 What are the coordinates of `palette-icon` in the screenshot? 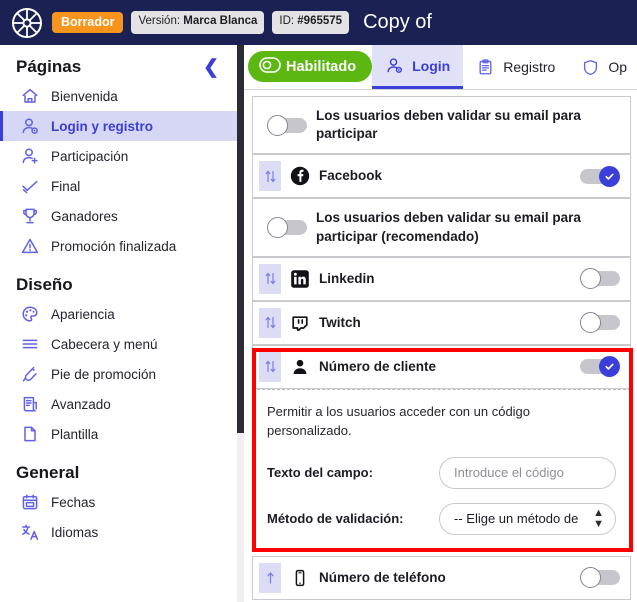 It's located at (30, 314).